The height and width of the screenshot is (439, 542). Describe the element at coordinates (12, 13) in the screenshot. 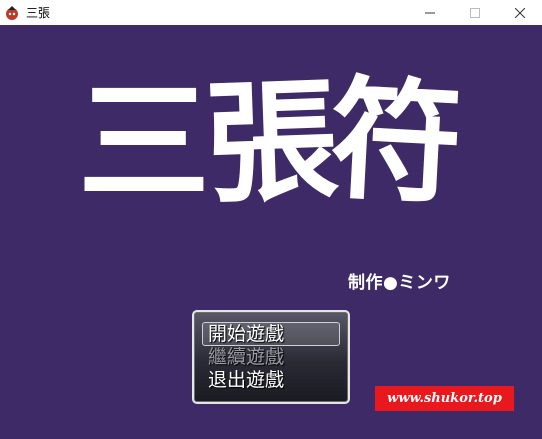

I see `game-app-icon` at that location.